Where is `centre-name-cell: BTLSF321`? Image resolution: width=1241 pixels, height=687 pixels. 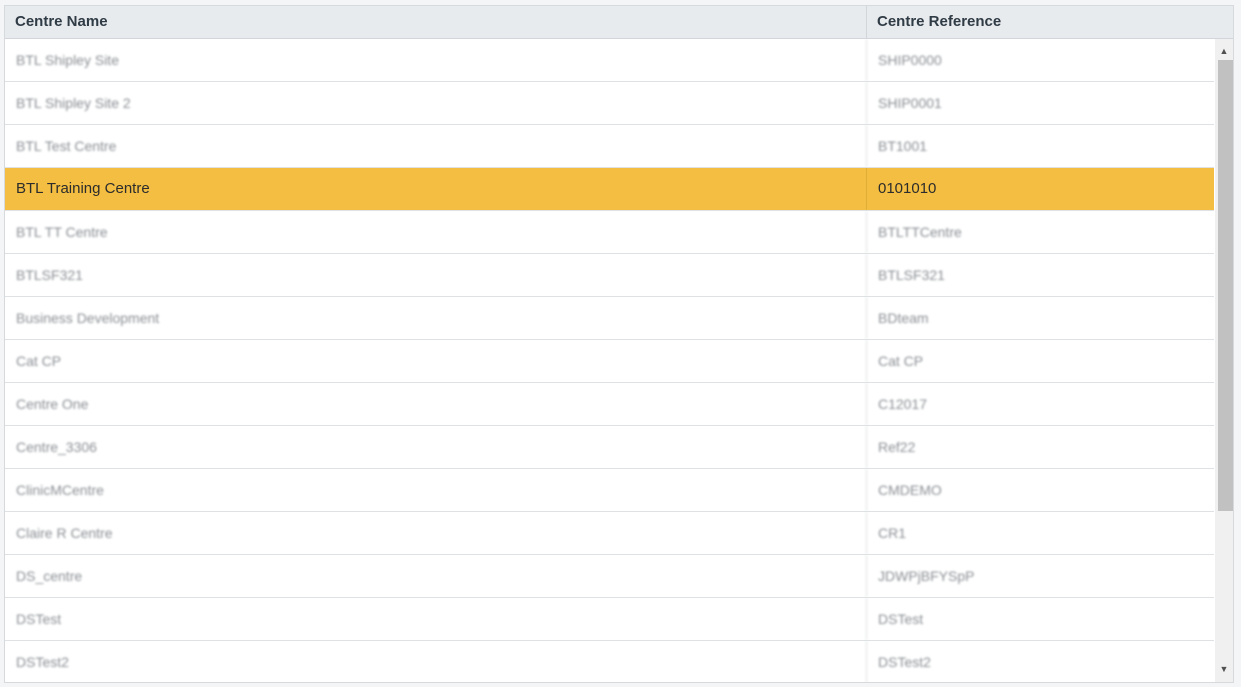
centre-name-cell: BTLSF321 is located at coordinates (436, 275).